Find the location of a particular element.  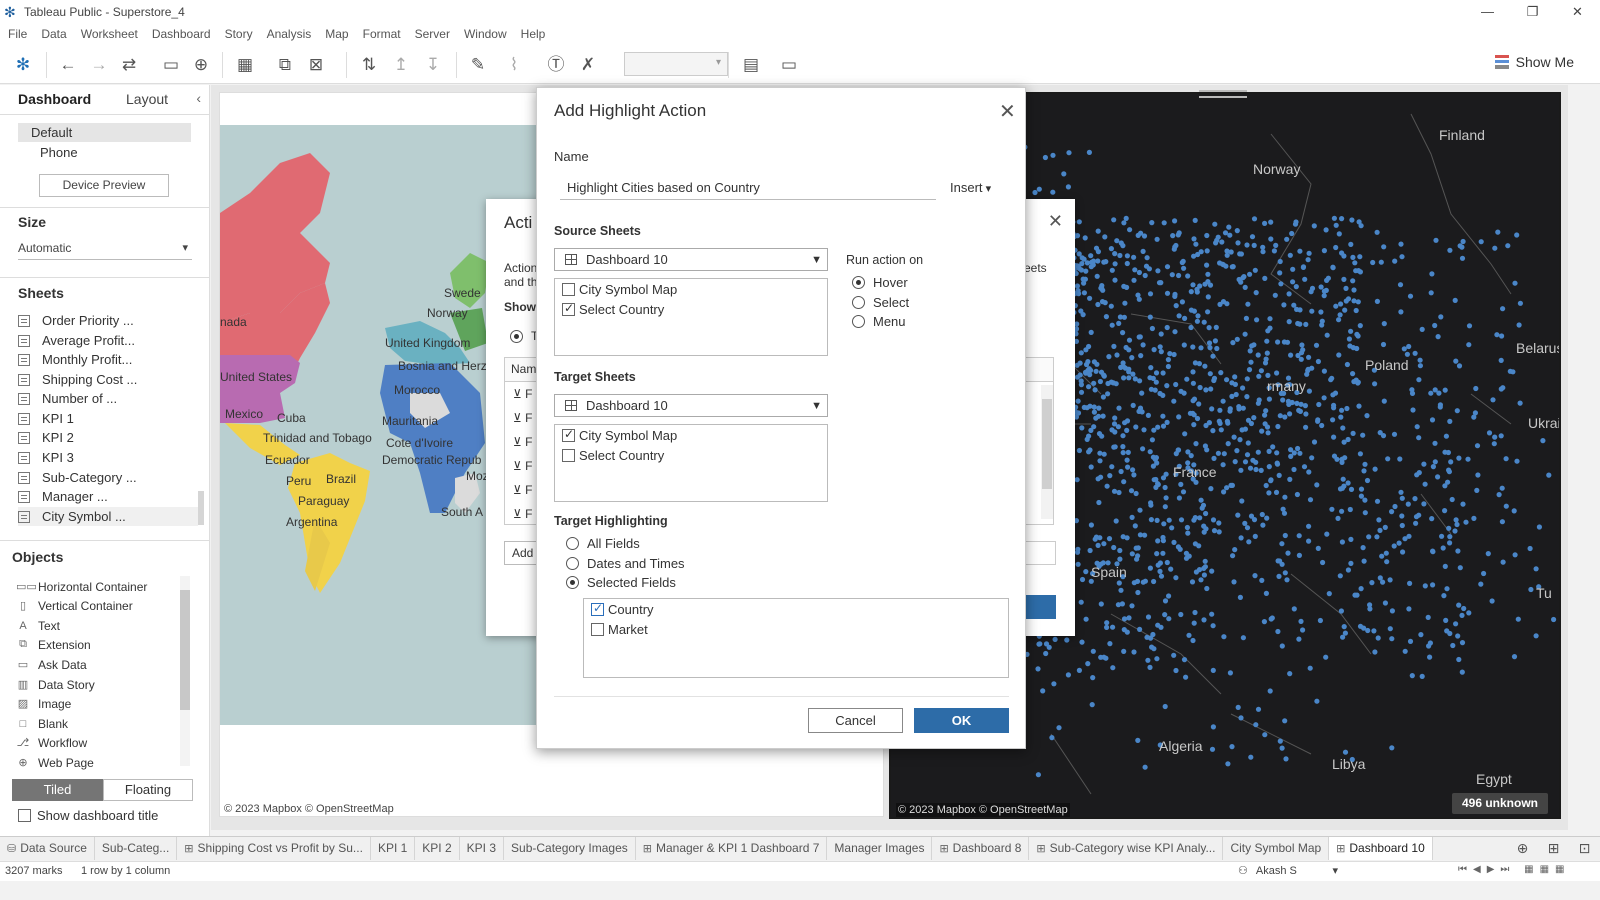

device-default: Default is located at coordinates (104, 132).